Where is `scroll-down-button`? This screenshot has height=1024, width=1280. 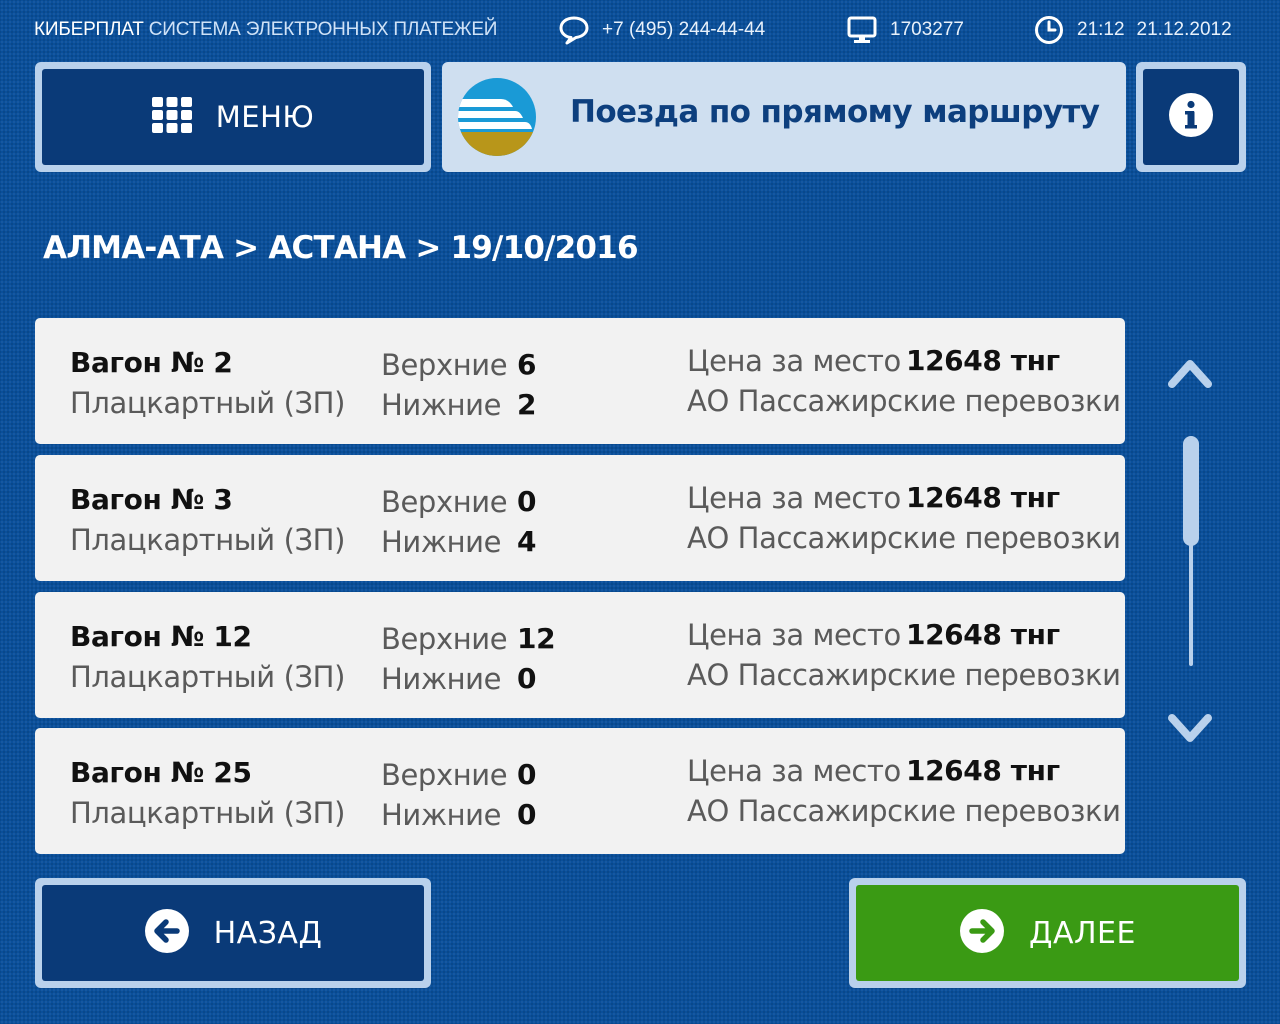
scroll-down-button is located at coordinates (1190, 732).